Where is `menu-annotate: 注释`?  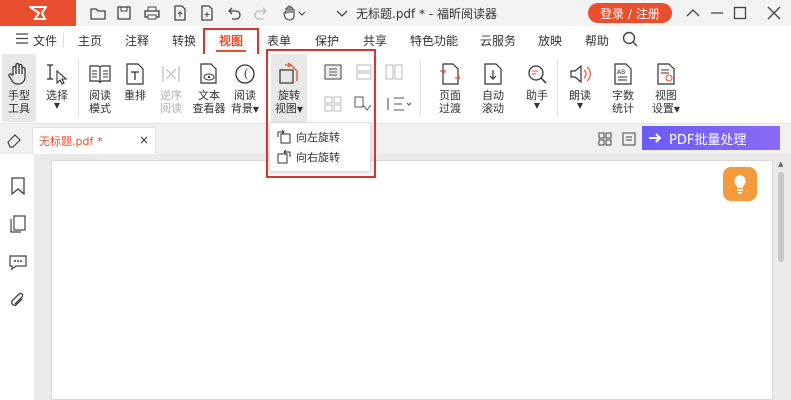
menu-annotate: 注释 is located at coordinates (137, 40).